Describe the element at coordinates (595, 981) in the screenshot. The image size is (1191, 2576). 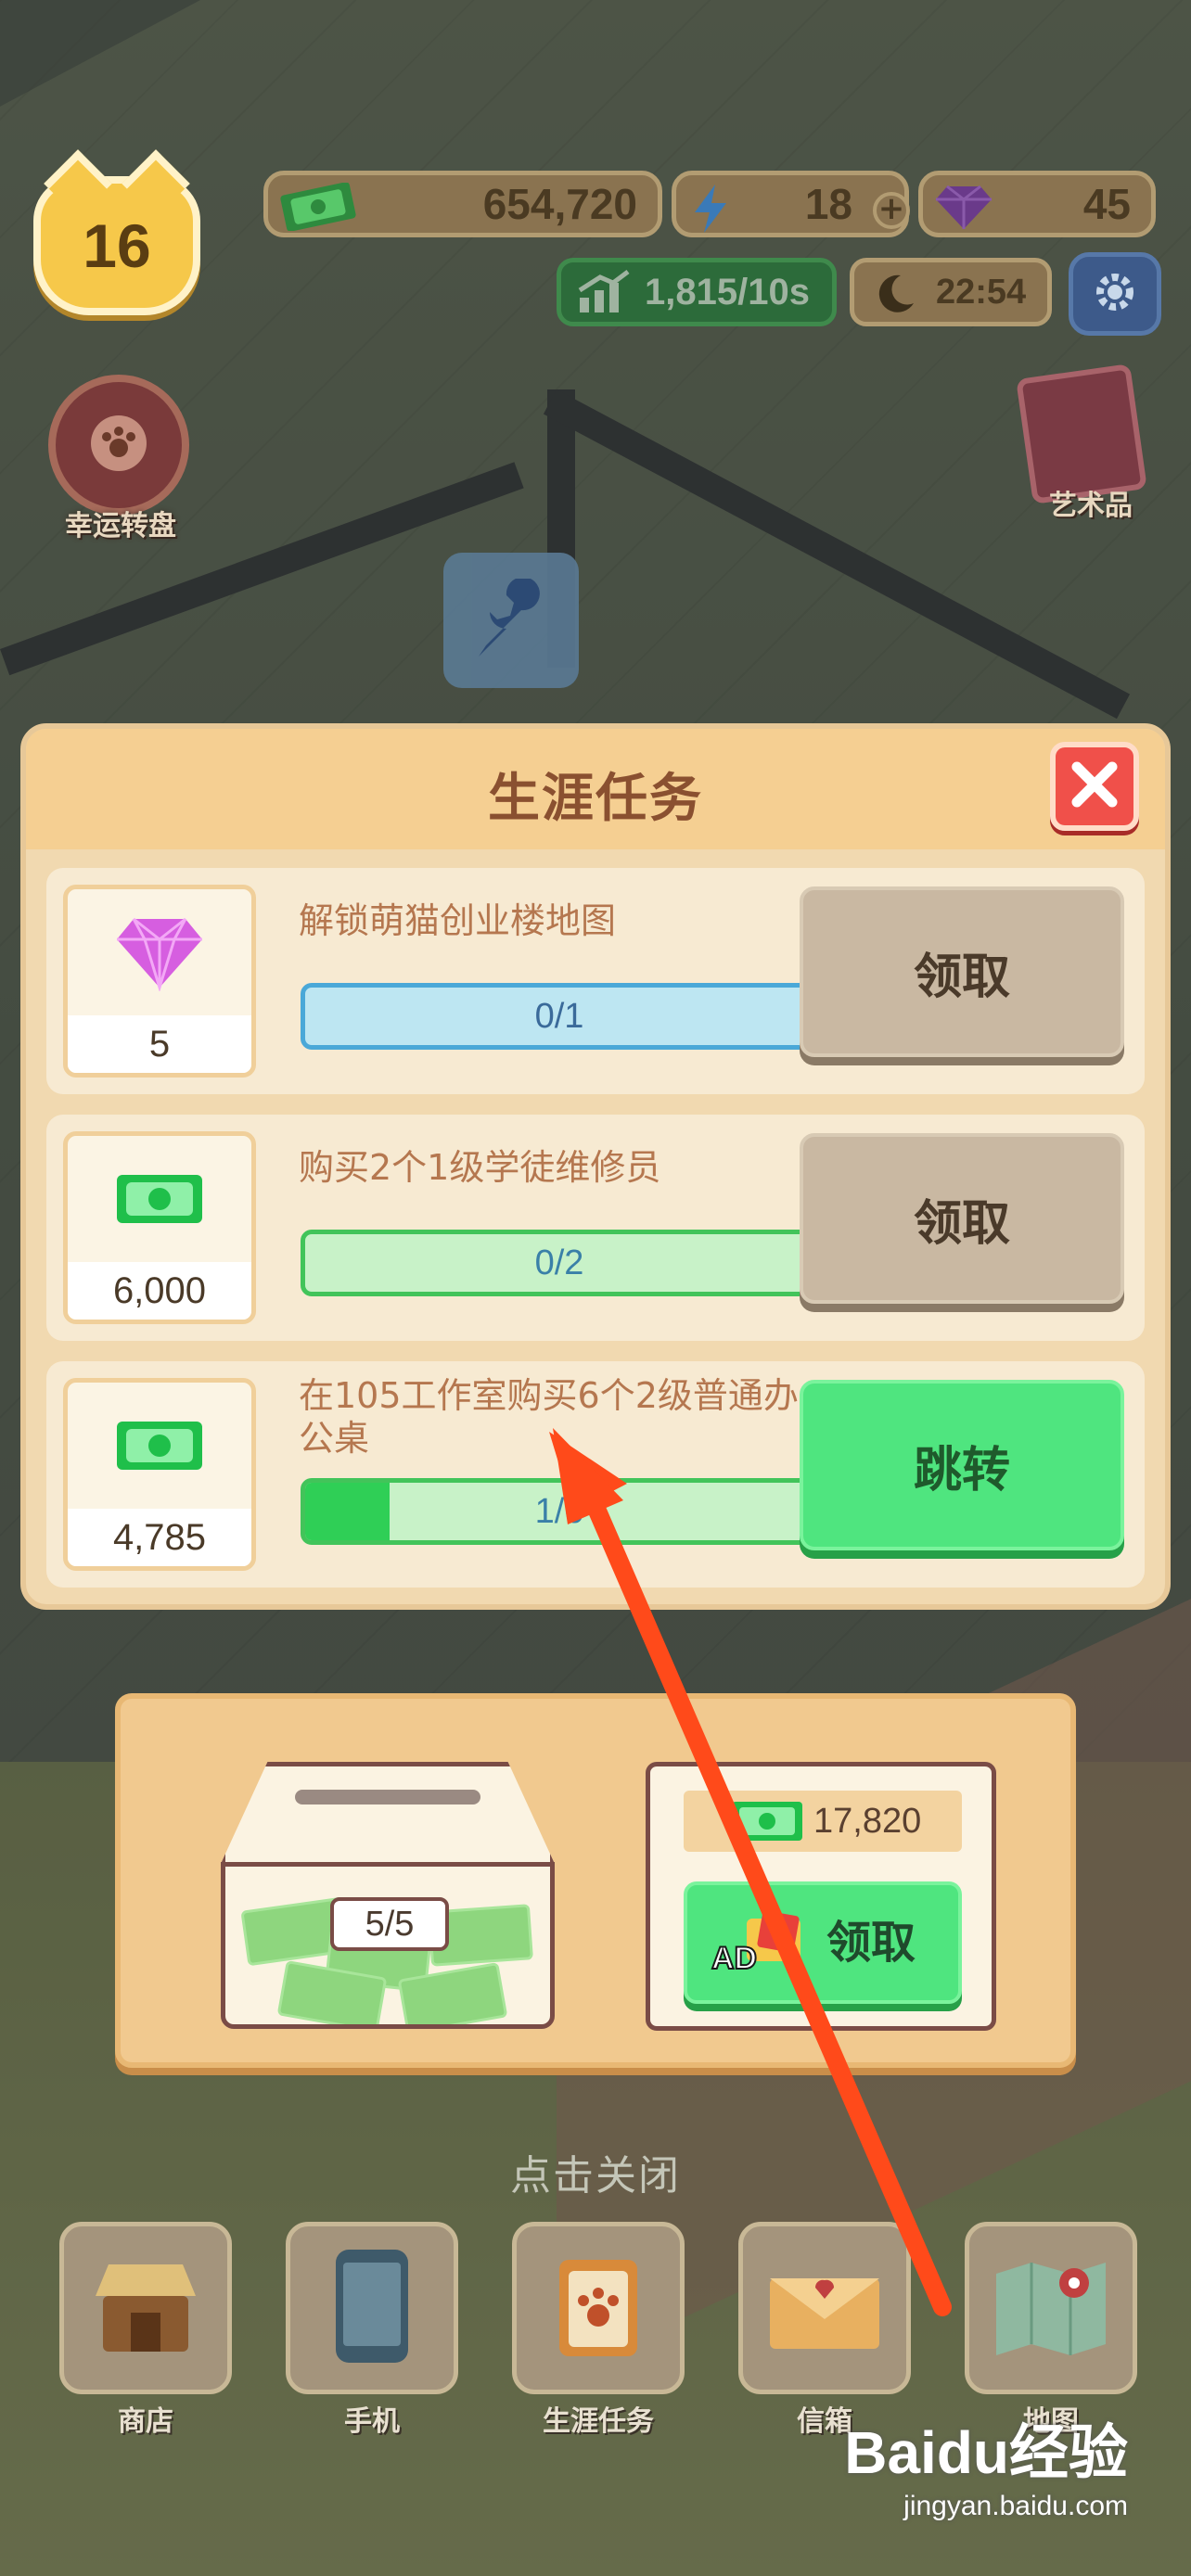
I see `task-row: 5 解锁萌猫创业楼地图 0/1 领取` at that location.